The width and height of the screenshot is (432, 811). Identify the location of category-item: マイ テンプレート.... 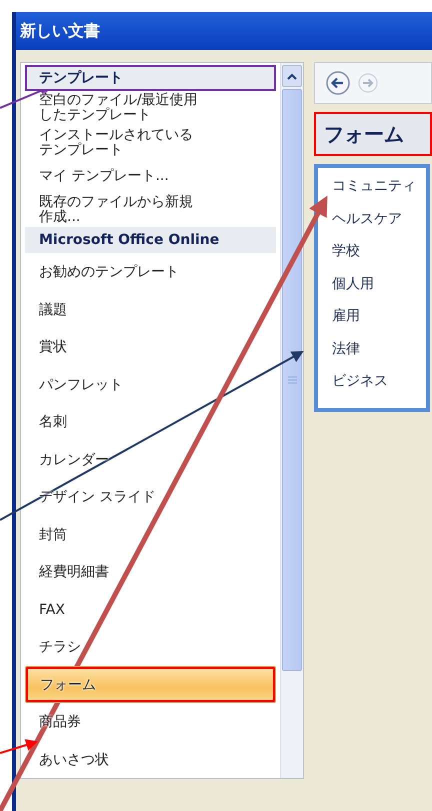
(150, 176).